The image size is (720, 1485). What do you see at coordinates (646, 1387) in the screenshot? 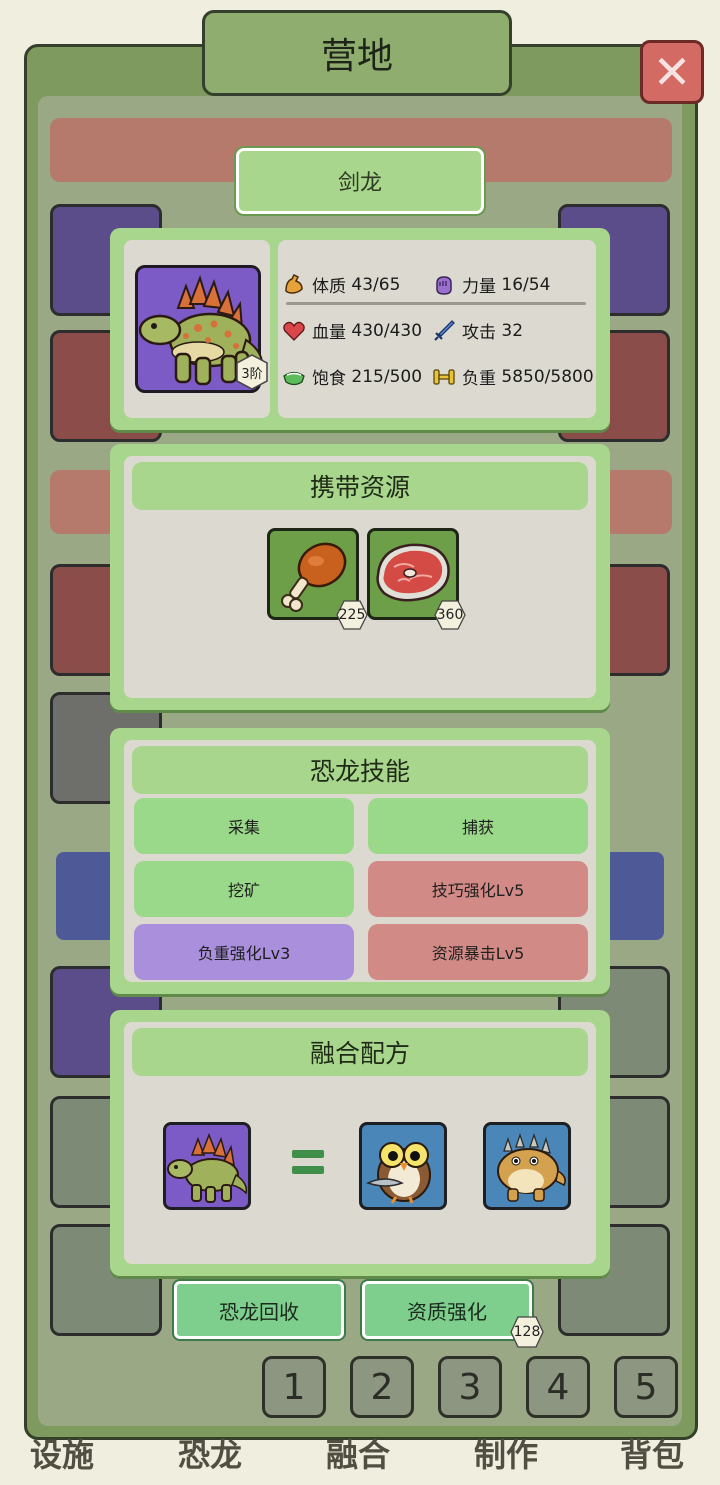
I see `page-button-5: 5` at bounding box center [646, 1387].